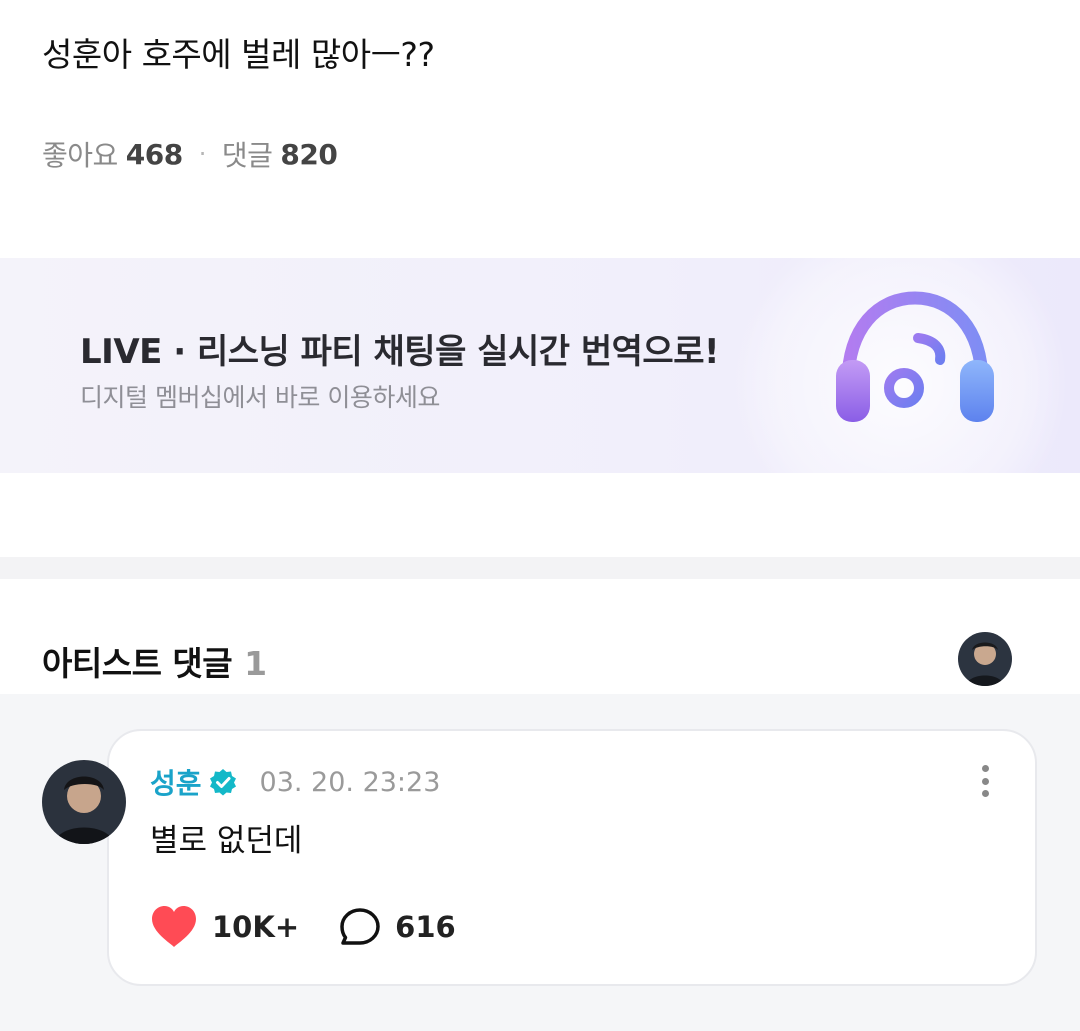  What do you see at coordinates (255, 663) in the screenshot?
I see `artist-comments-count: 1` at bounding box center [255, 663].